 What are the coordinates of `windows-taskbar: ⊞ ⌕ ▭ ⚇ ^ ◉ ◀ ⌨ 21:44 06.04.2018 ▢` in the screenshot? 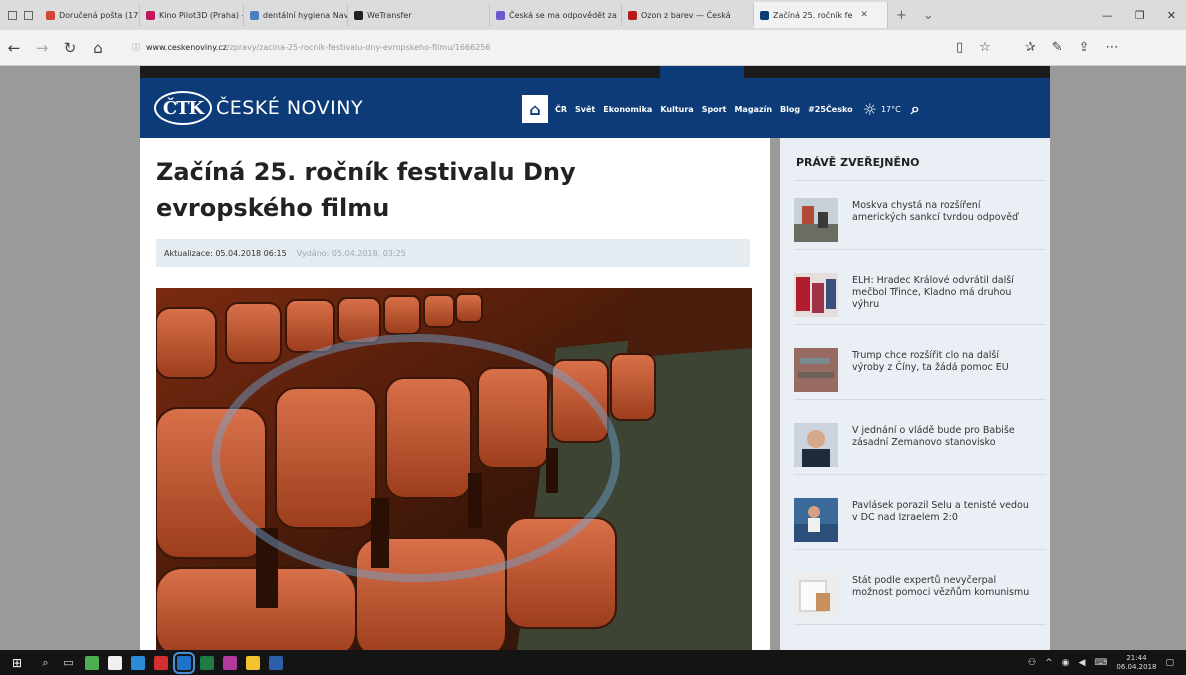 It's located at (593, 662).